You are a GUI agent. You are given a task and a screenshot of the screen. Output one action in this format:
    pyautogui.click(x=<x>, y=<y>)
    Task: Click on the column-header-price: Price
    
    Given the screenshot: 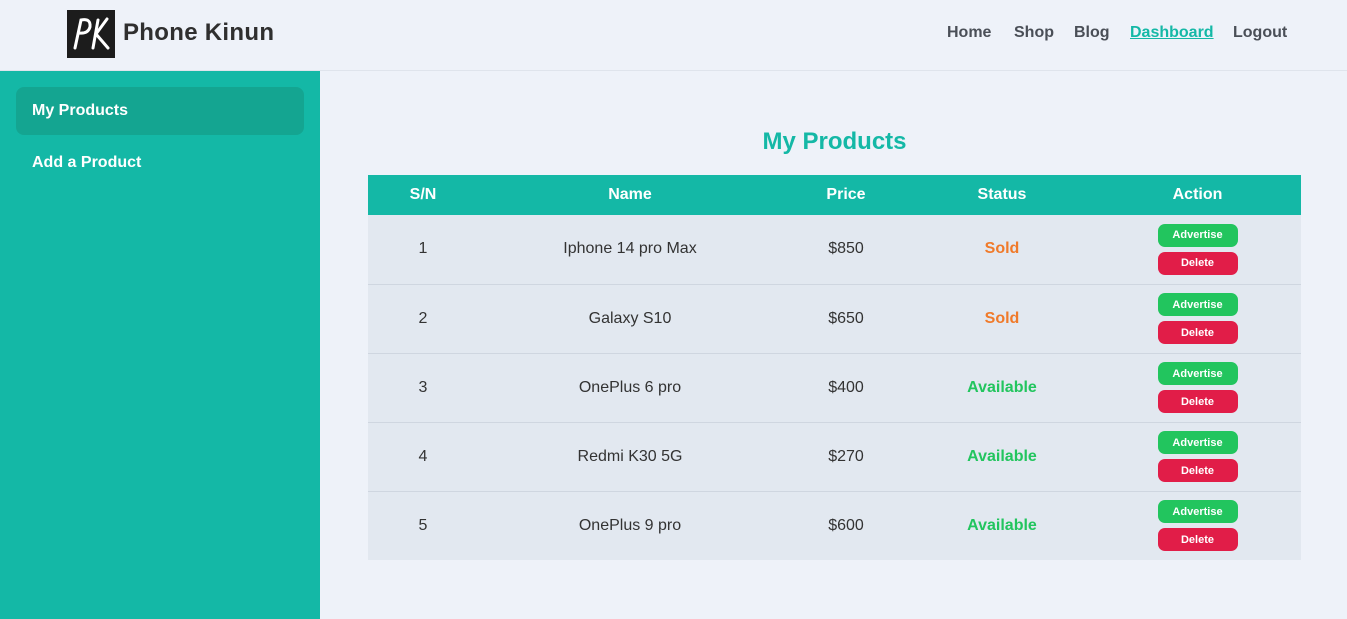 What is the action you would take?
    pyautogui.click(x=846, y=194)
    